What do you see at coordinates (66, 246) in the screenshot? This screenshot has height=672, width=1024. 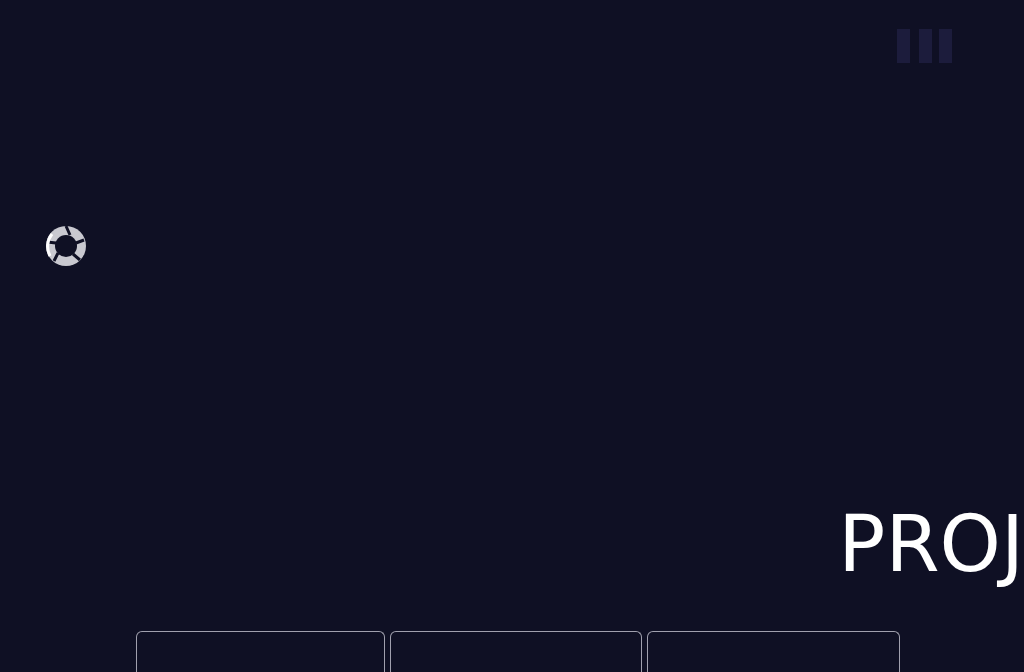 I see `logo-icon` at bounding box center [66, 246].